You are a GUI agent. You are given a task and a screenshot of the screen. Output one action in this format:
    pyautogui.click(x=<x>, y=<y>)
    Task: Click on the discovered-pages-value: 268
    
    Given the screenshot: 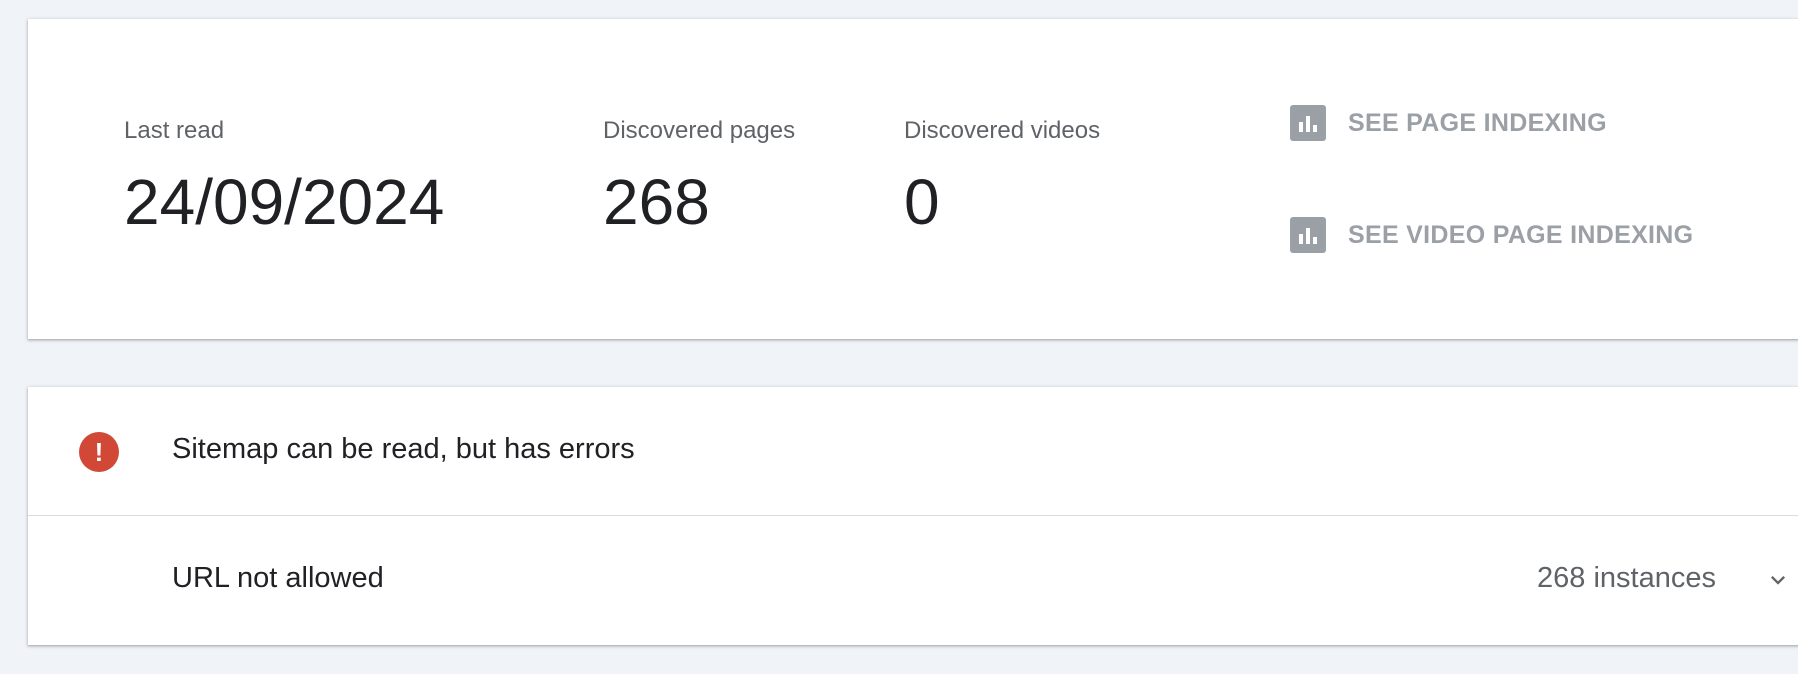 What is the action you would take?
    pyautogui.click(x=656, y=202)
    